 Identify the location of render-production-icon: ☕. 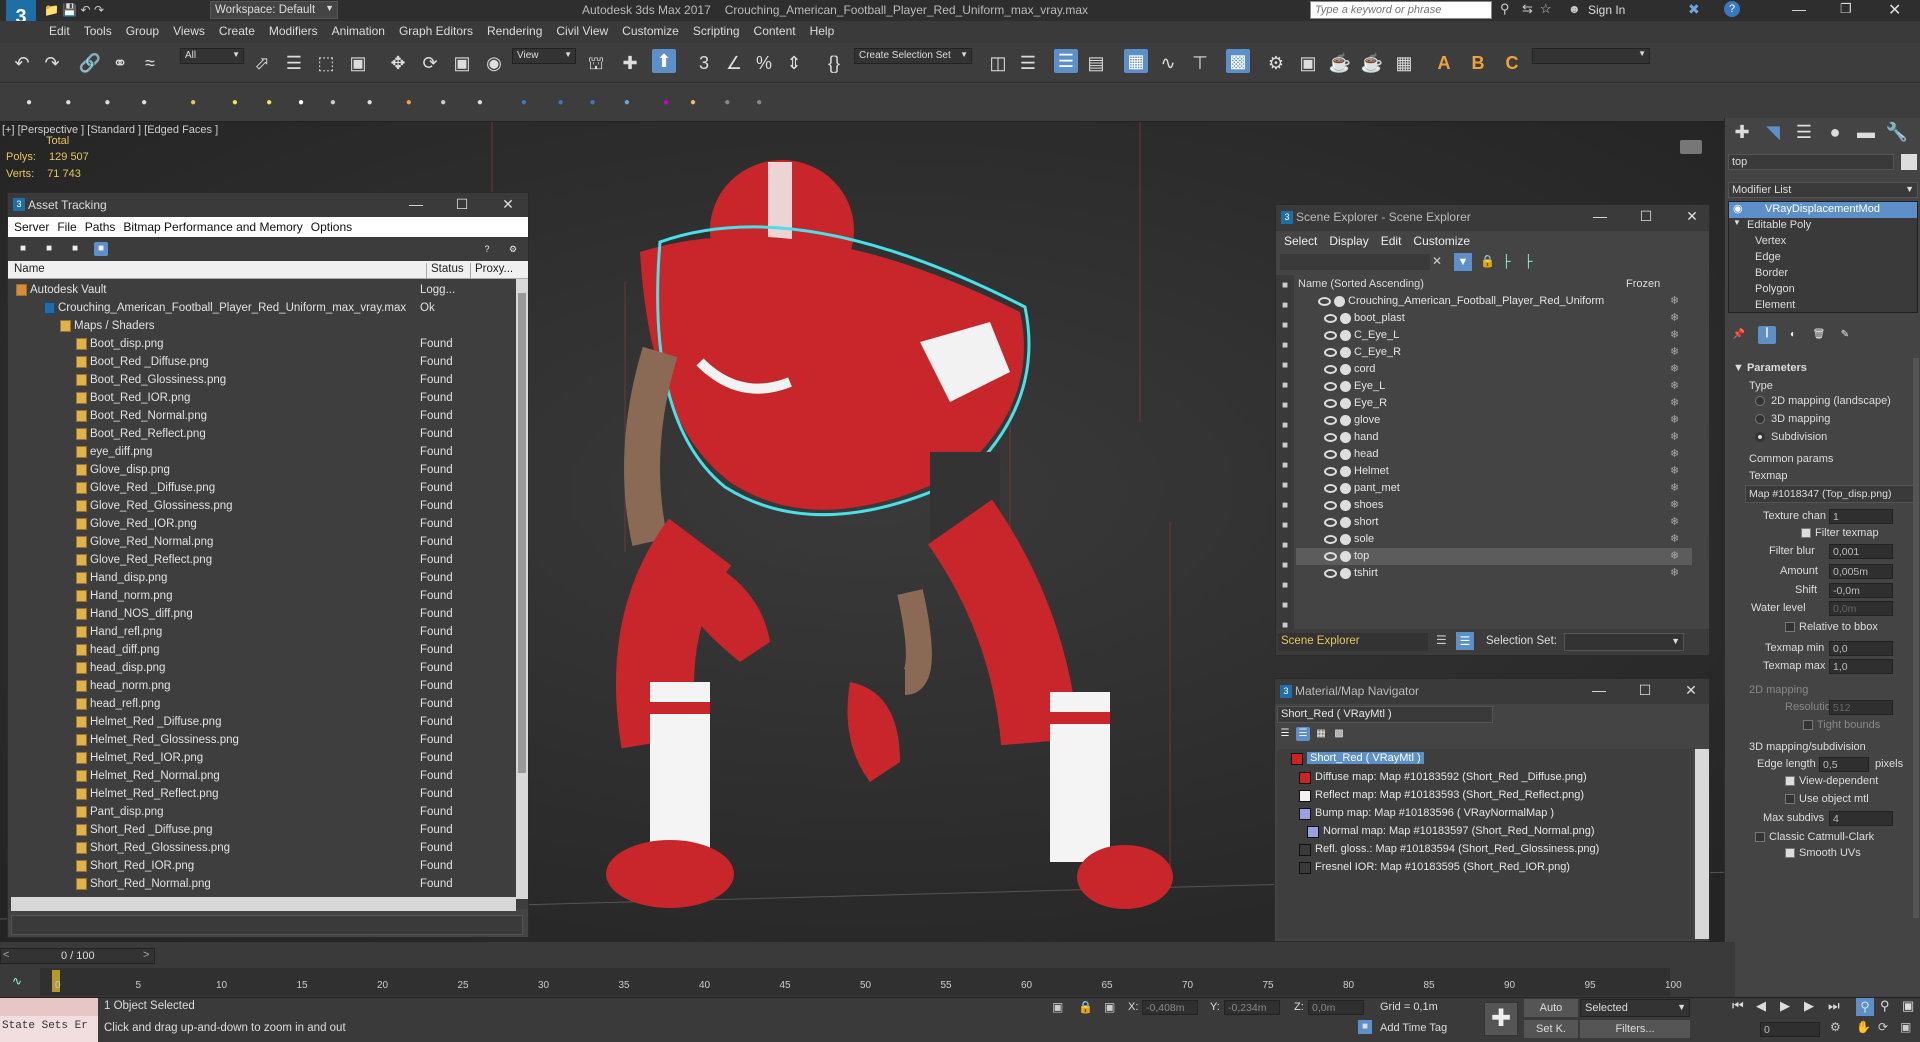
(1340, 63).